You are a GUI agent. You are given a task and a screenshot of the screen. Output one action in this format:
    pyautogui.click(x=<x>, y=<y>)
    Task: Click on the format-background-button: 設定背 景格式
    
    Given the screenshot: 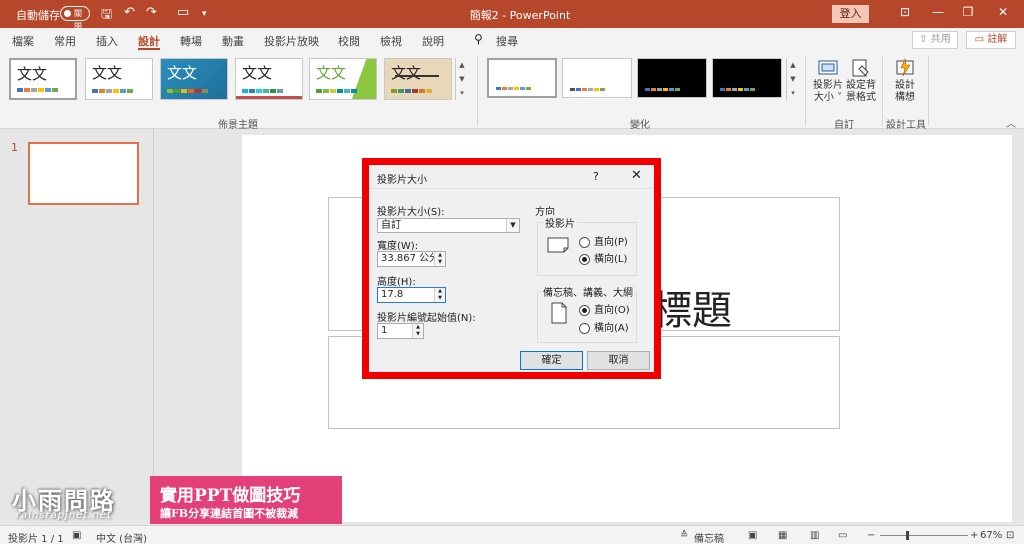 What is the action you would take?
    pyautogui.click(x=861, y=81)
    